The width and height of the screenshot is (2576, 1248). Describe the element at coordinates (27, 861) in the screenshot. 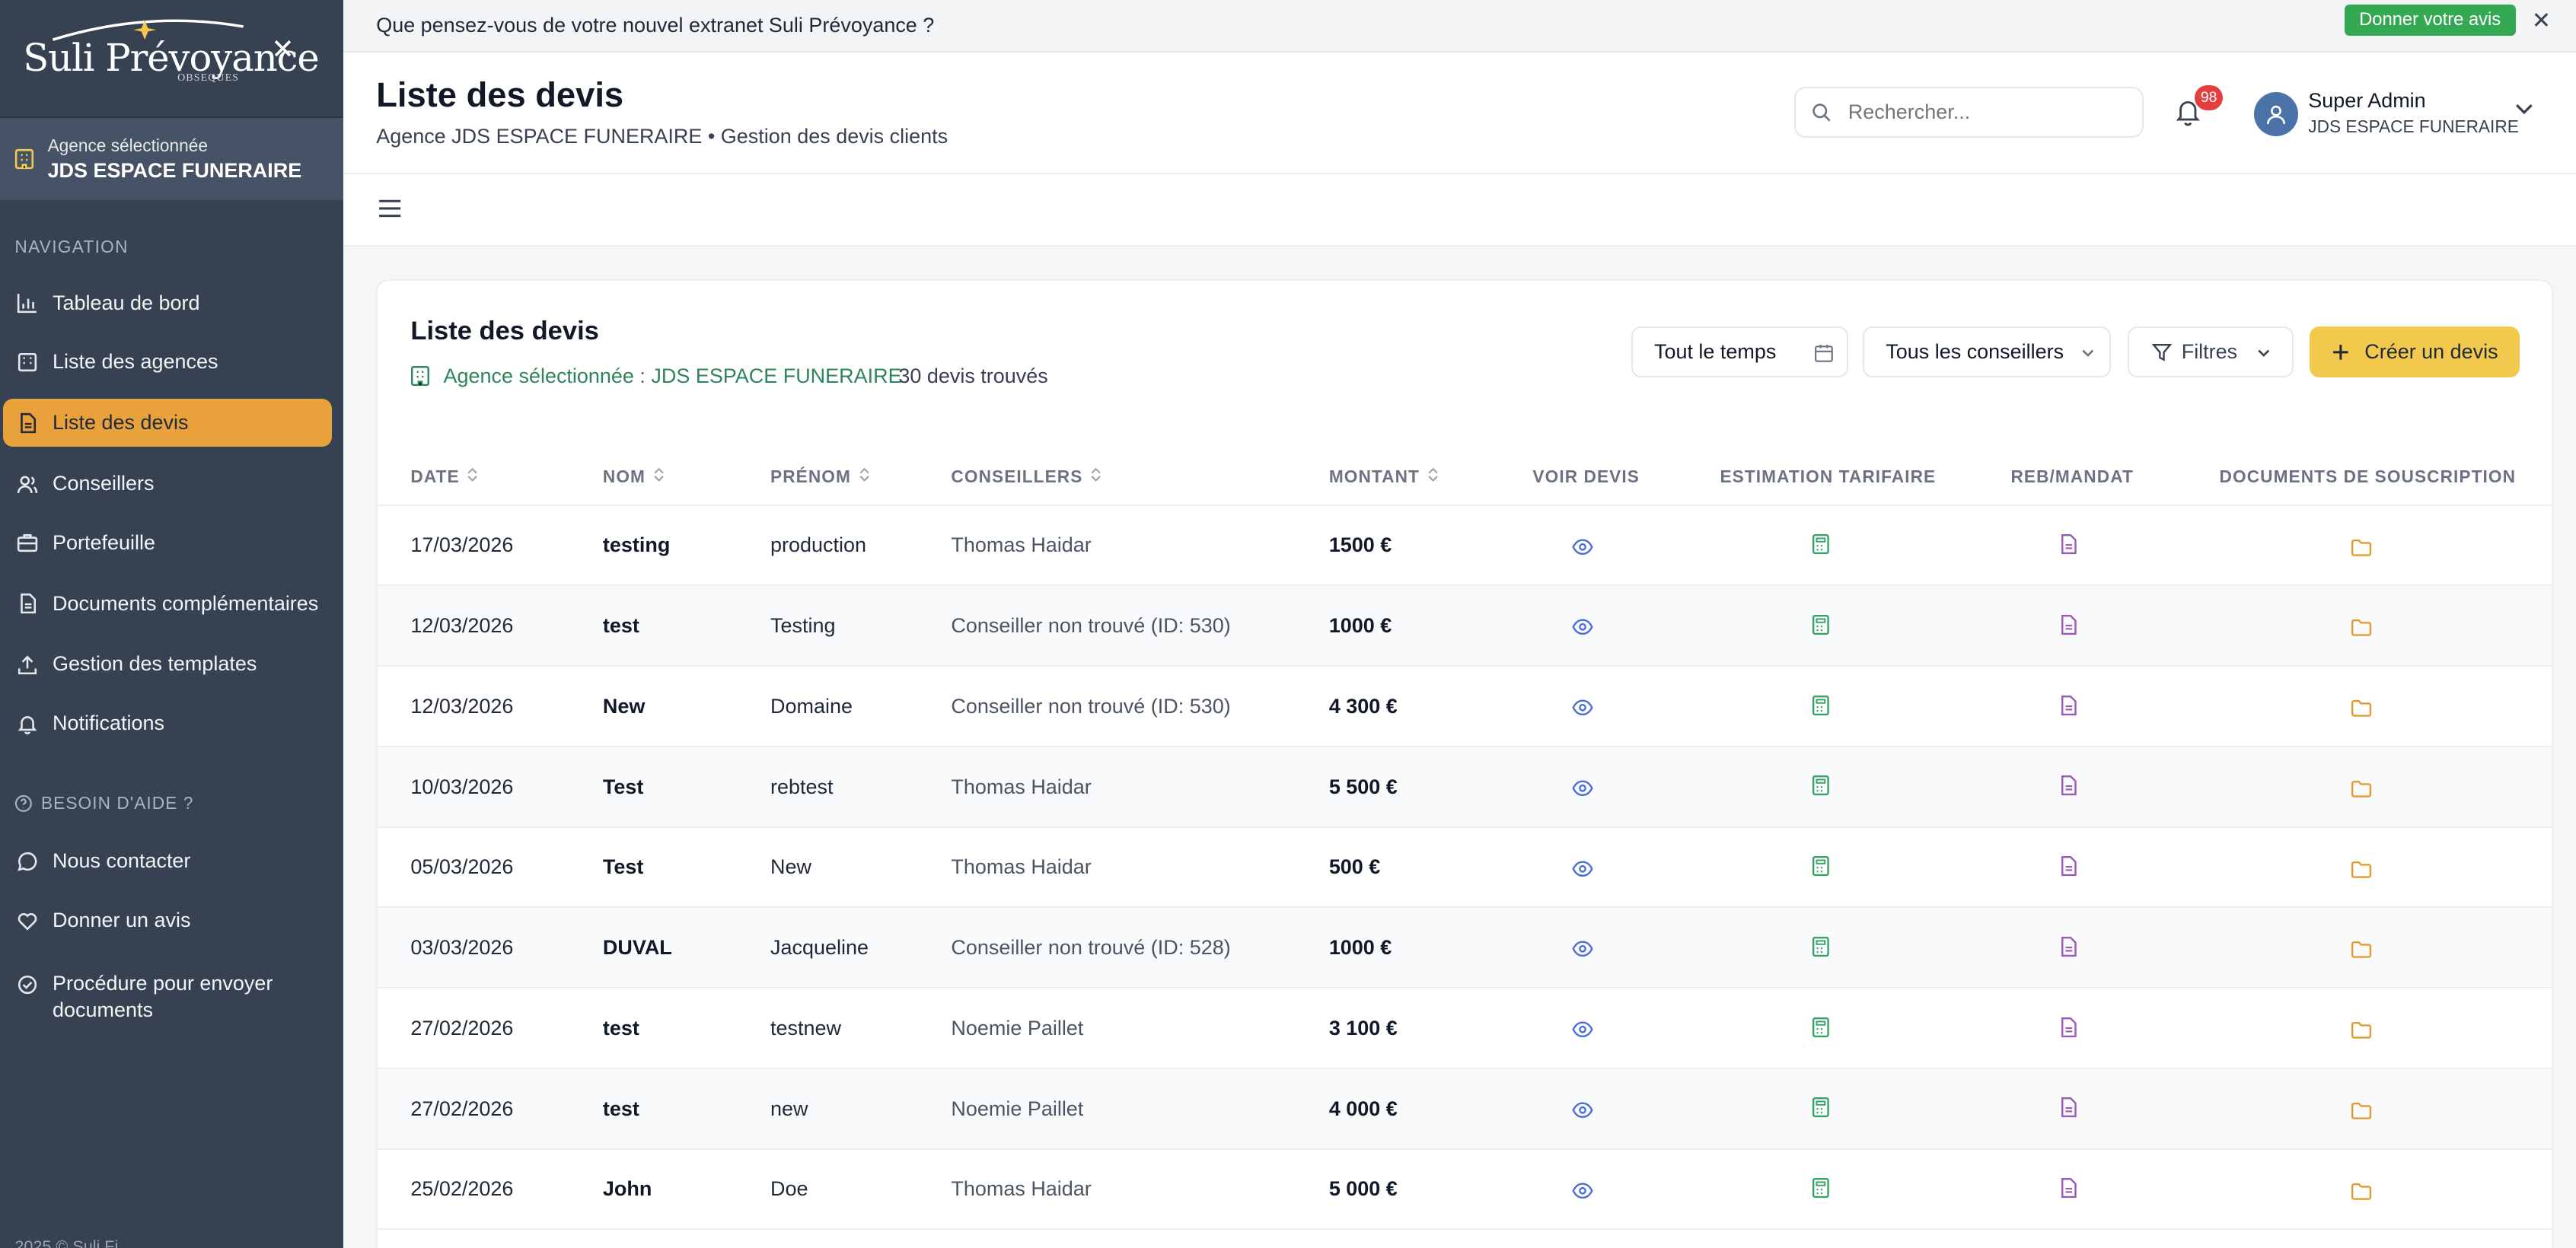

I see `chat-icon` at that location.